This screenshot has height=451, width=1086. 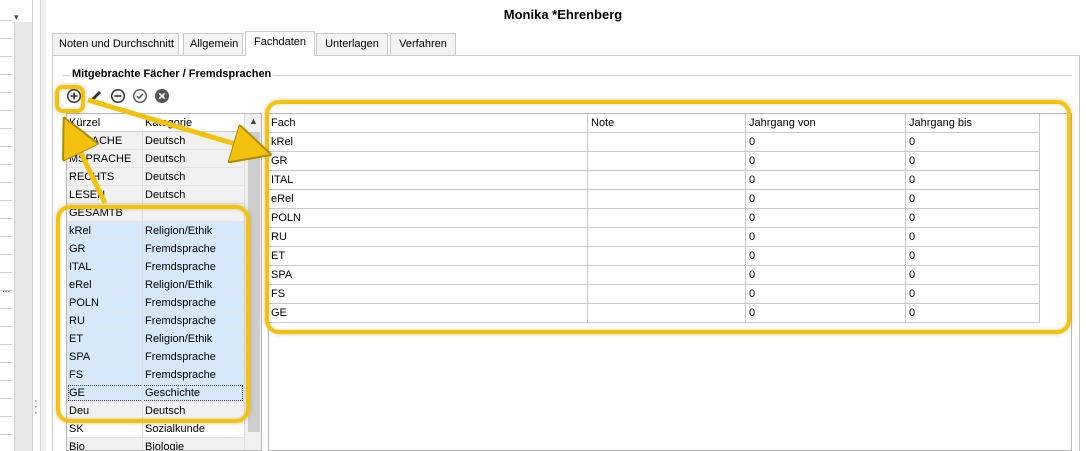 I want to click on list-scrollbar: ▲, so click(x=252, y=282).